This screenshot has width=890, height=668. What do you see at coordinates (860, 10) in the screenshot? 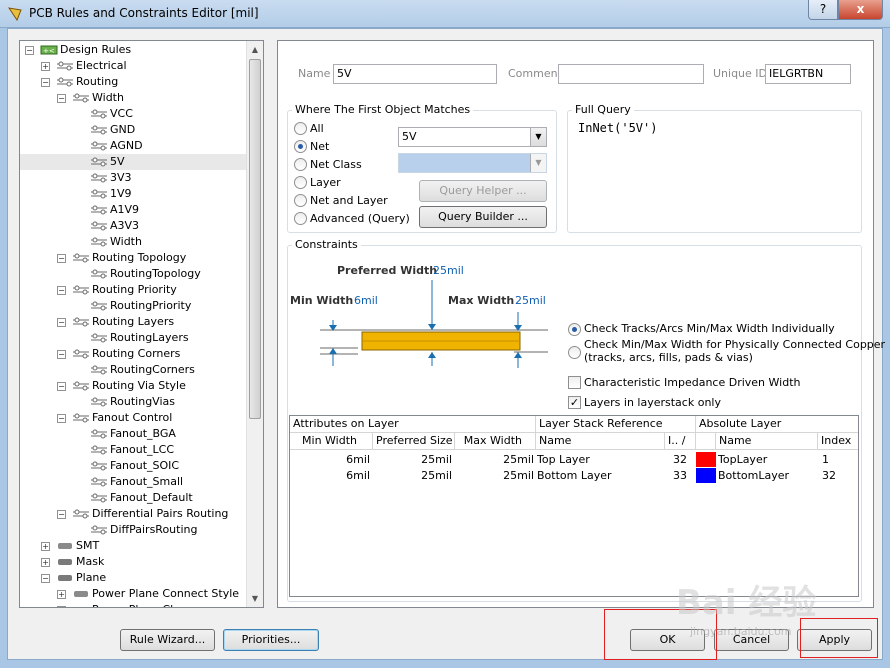
I see `close-button: x` at bounding box center [860, 10].